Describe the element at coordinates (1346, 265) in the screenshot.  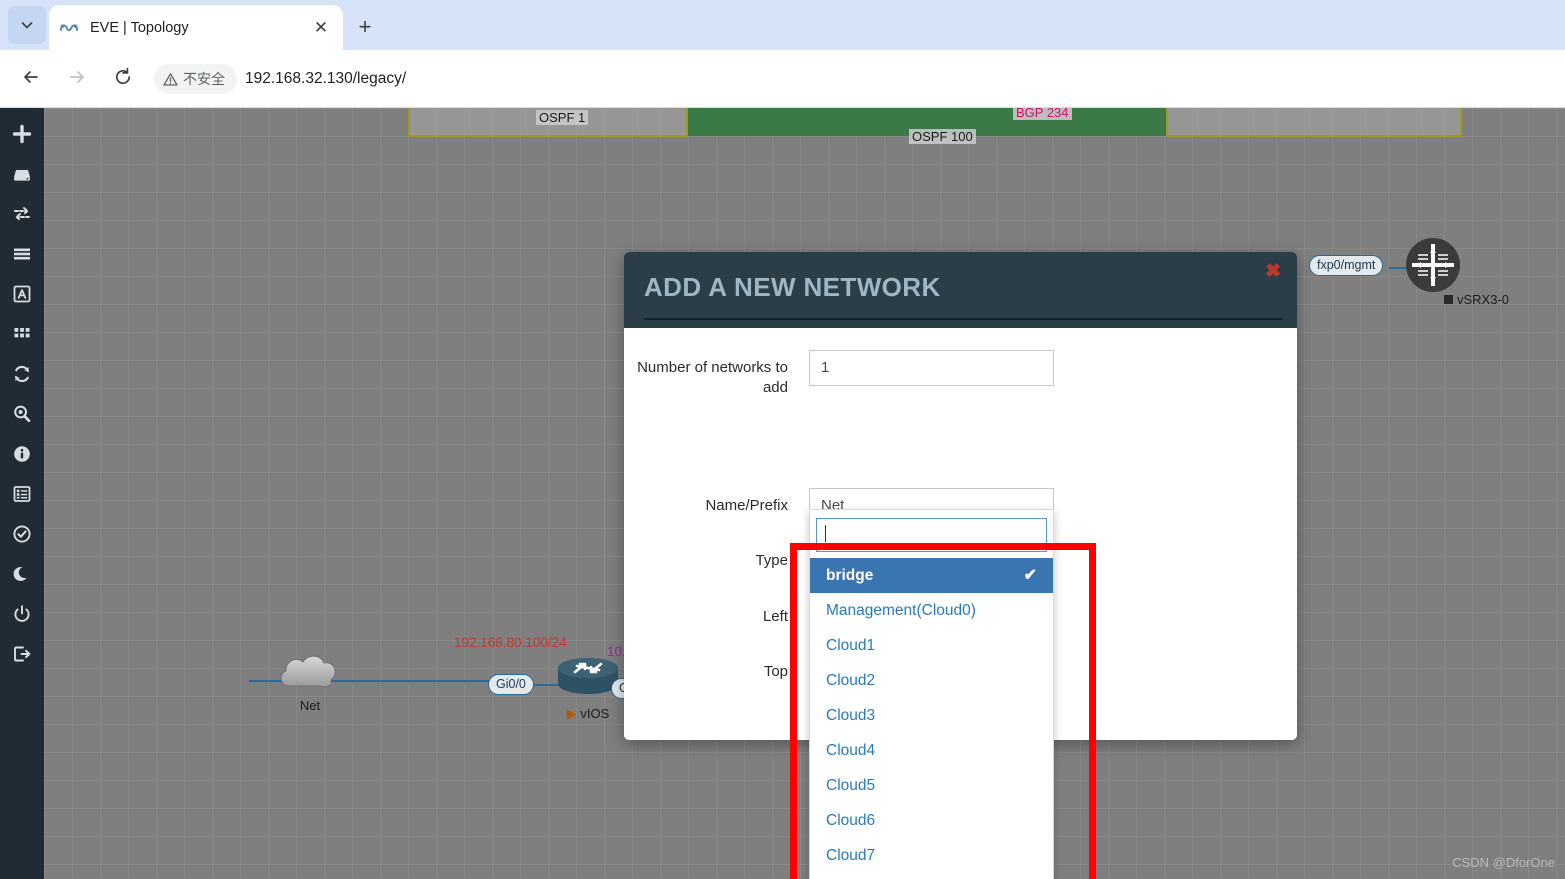
I see `interface-label: fxp0/mgmt` at that location.